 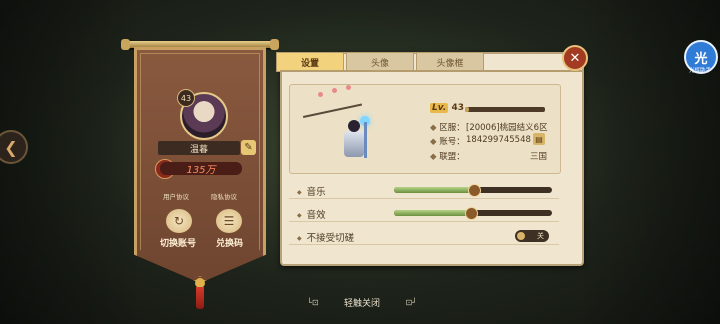 I want to click on tab-settings: 设置, so click(x=310, y=62).